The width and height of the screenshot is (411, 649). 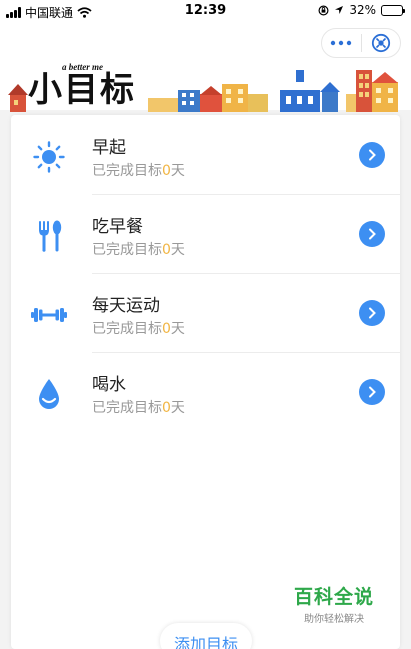 I want to click on more-dots-icon, so click(x=341, y=43).